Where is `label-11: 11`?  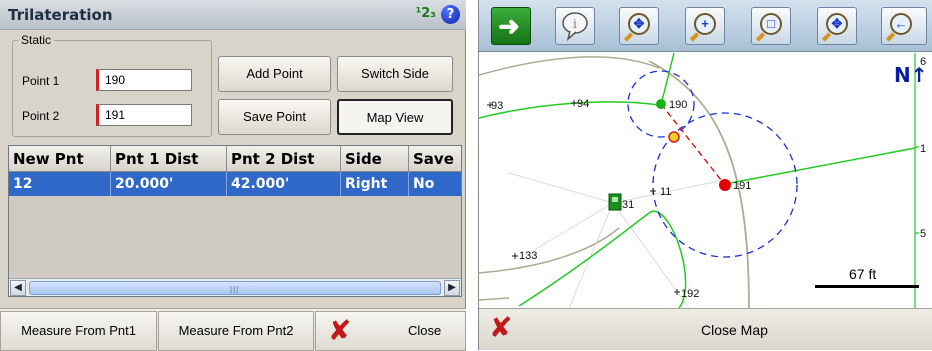
label-11: 11 is located at coordinates (665, 192).